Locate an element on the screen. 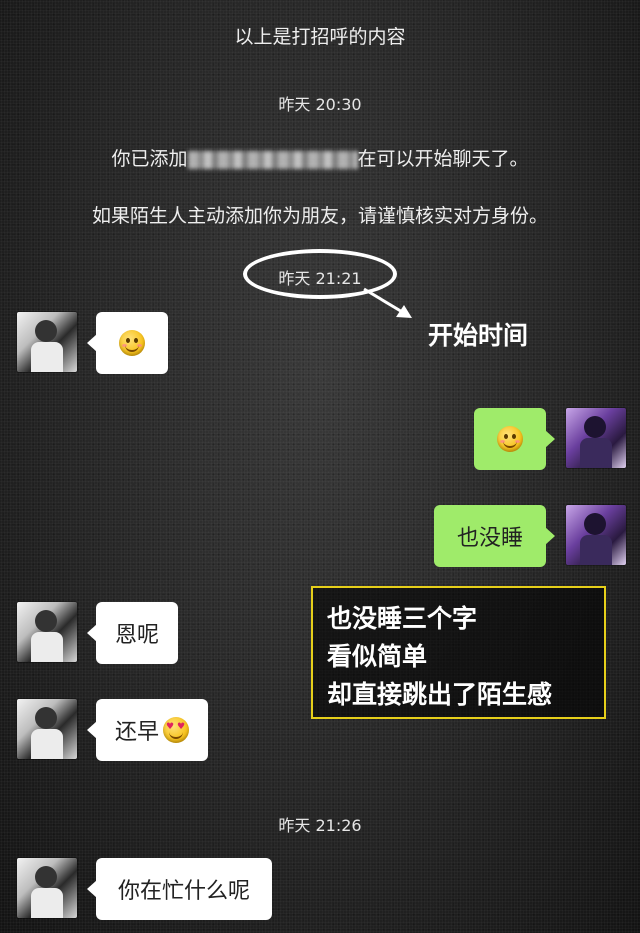  message-bubble: 恩呢 is located at coordinates (132, 633).